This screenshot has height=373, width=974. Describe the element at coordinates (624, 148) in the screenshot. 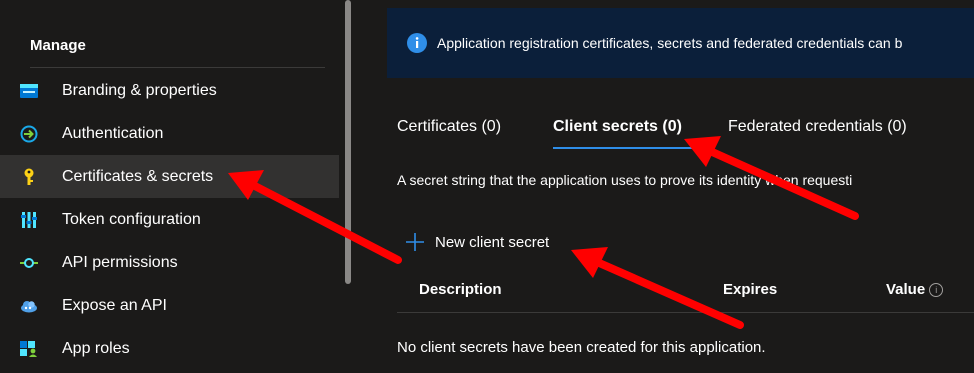

I see `active-tab-indicator` at that location.